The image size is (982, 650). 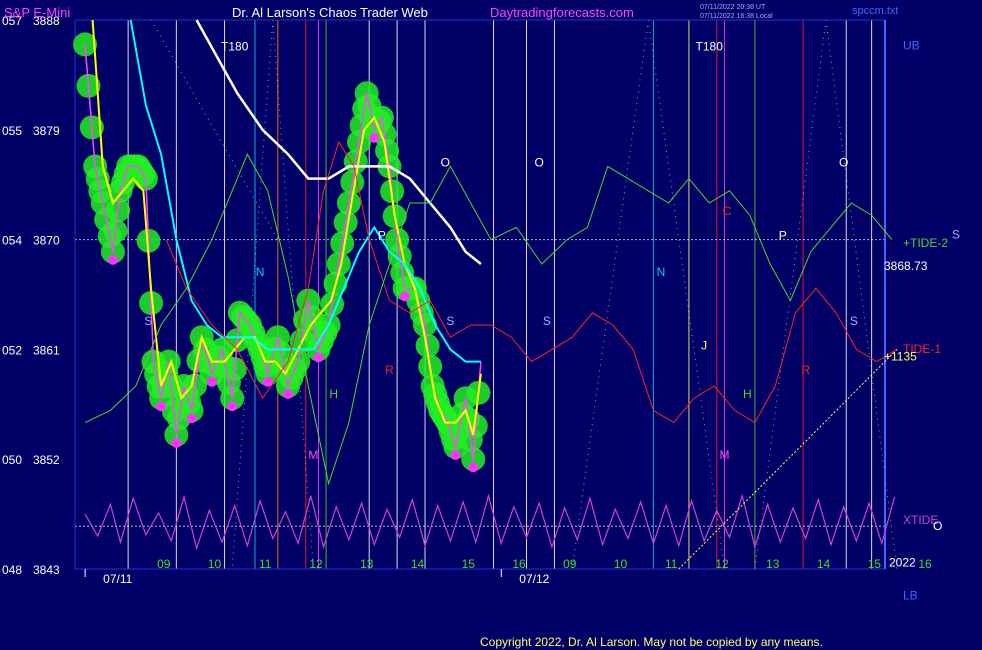 What do you see at coordinates (148, 321) in the screenshot?
I see `marker-label-9: S` at bounding box center [148, 321].